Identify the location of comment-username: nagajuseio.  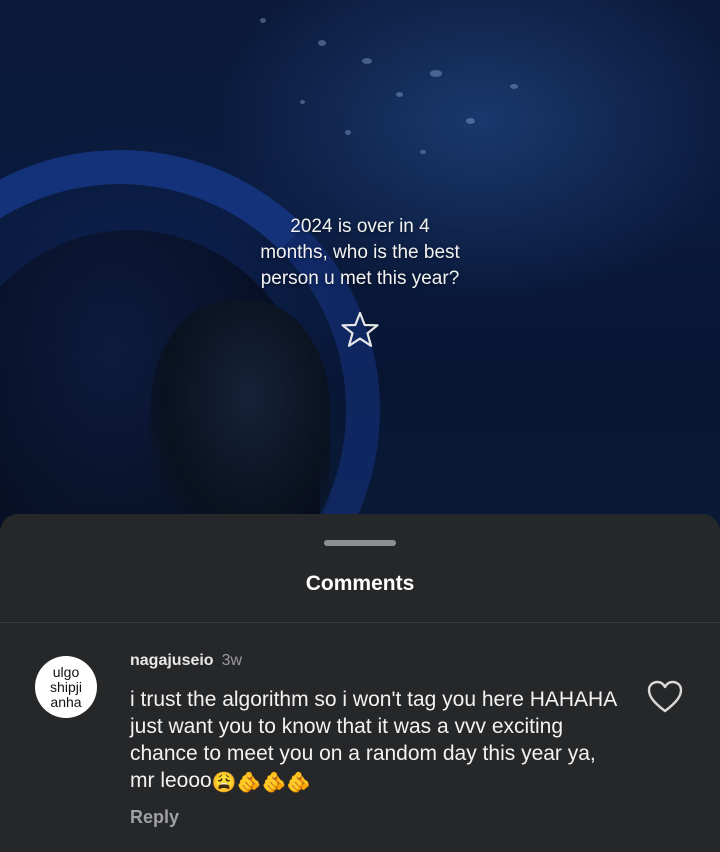
(172, 660).